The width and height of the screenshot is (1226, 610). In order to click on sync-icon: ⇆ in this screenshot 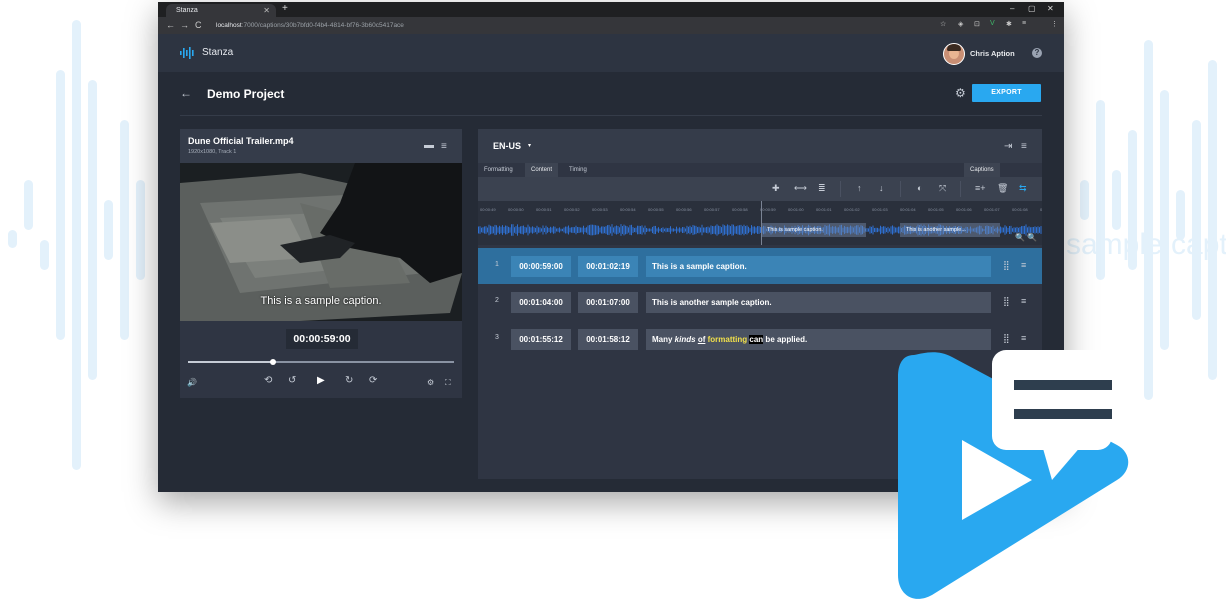, I will do `click(1023, 188)`.